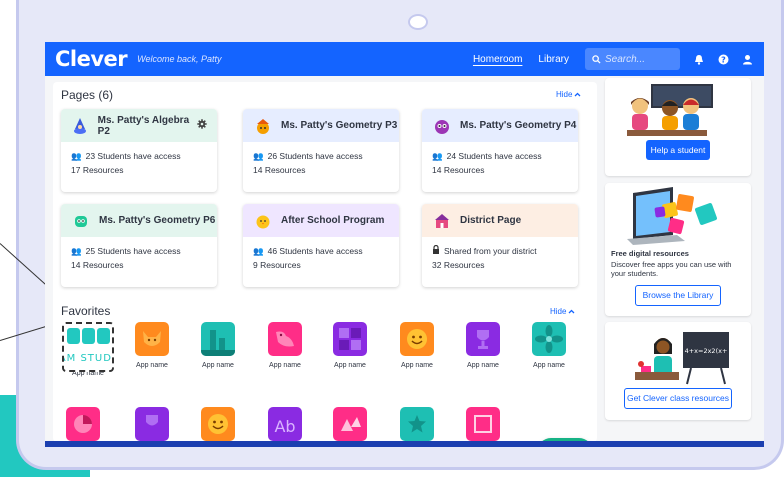 This screenshot has width=784, height=477. Describe the element at coordinates (87, 349) in the screenshot. I see `app-tile-sam-studio: SAM STUDIO App name` at that location.